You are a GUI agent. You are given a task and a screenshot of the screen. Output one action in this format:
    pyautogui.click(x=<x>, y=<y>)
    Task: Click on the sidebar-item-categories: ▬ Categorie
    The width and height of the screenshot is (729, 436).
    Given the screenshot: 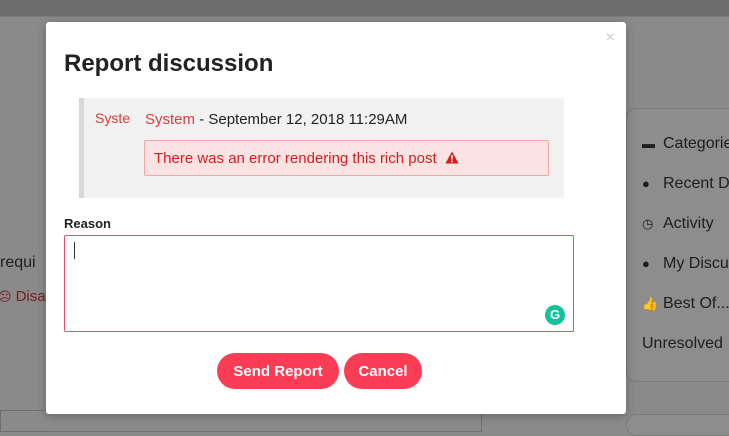 What is the action you would take?
    pyautogui.click(x=685, y=144)
    